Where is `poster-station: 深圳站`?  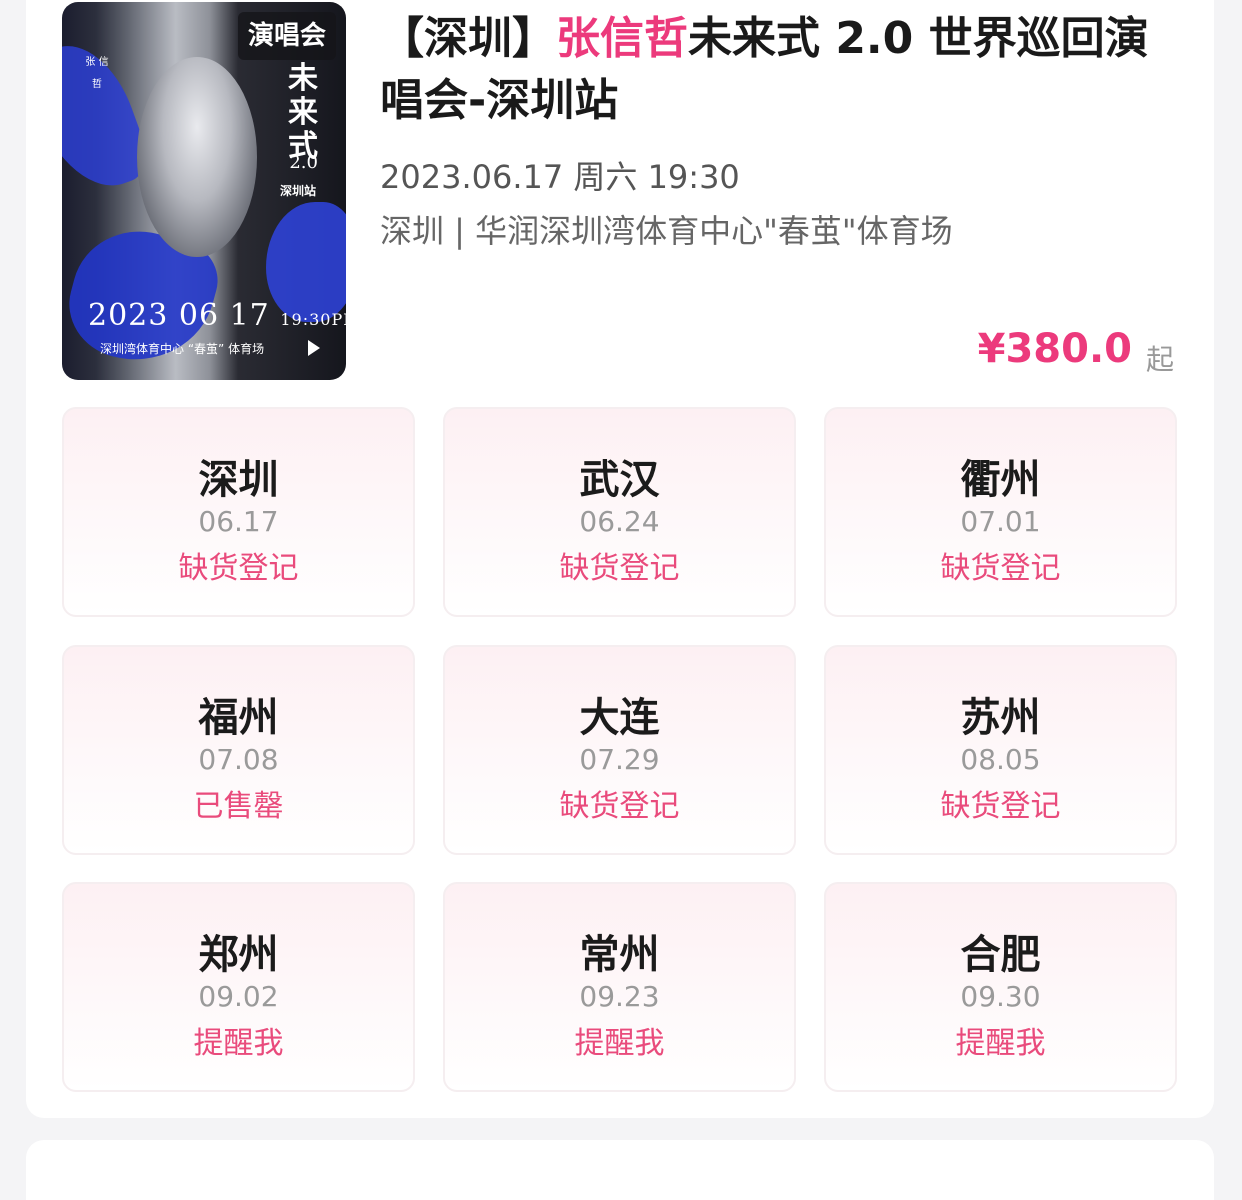
poster-station: 深圳站 is located at coordinates (297, 191).